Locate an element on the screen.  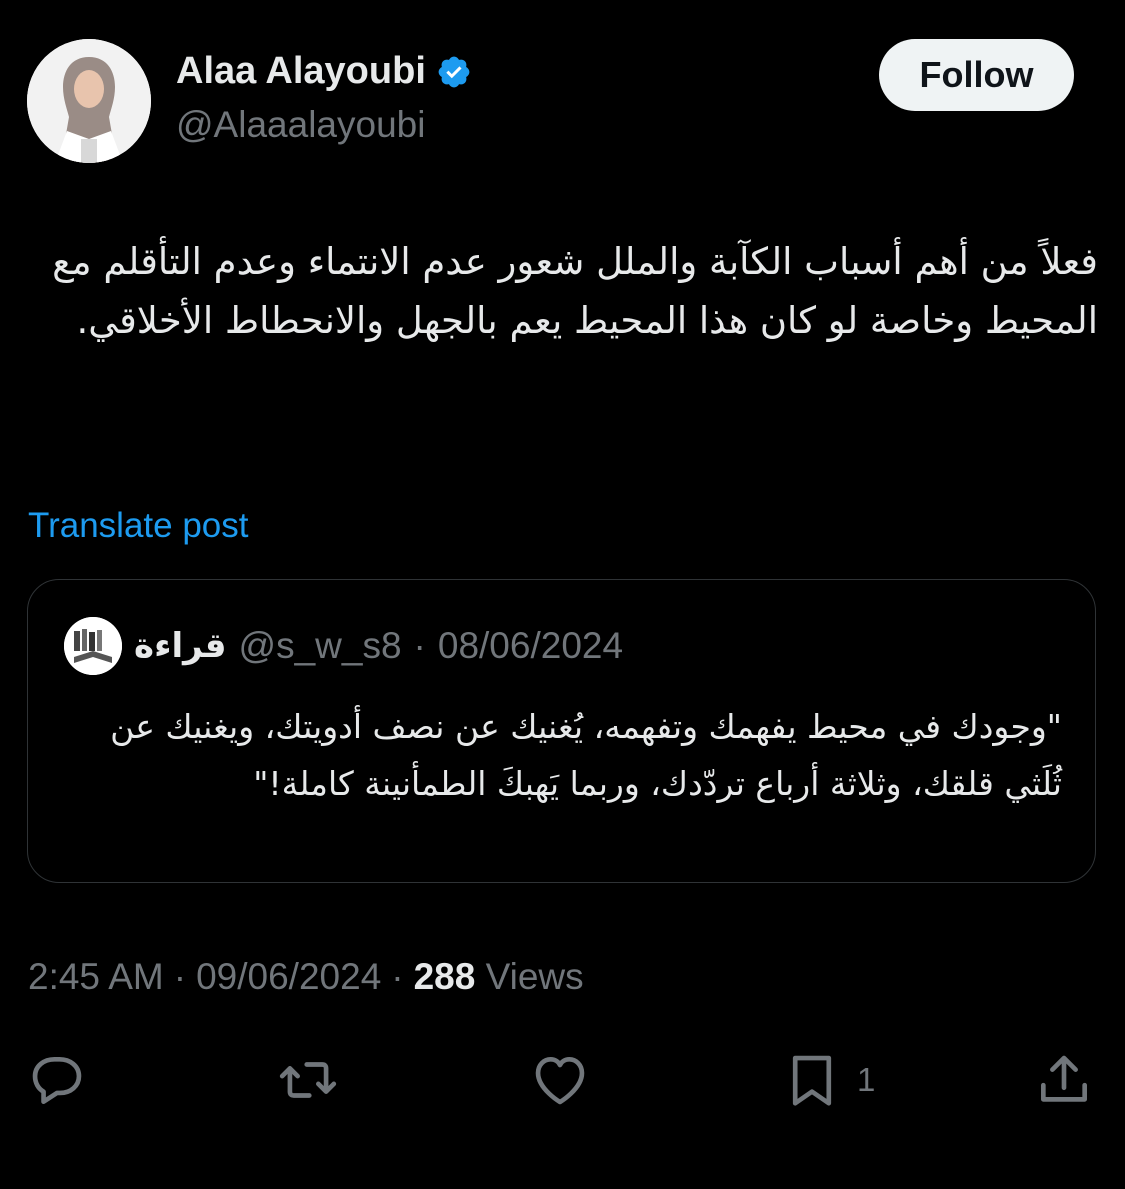
reply-icon is located at coordinates (57, 1081).